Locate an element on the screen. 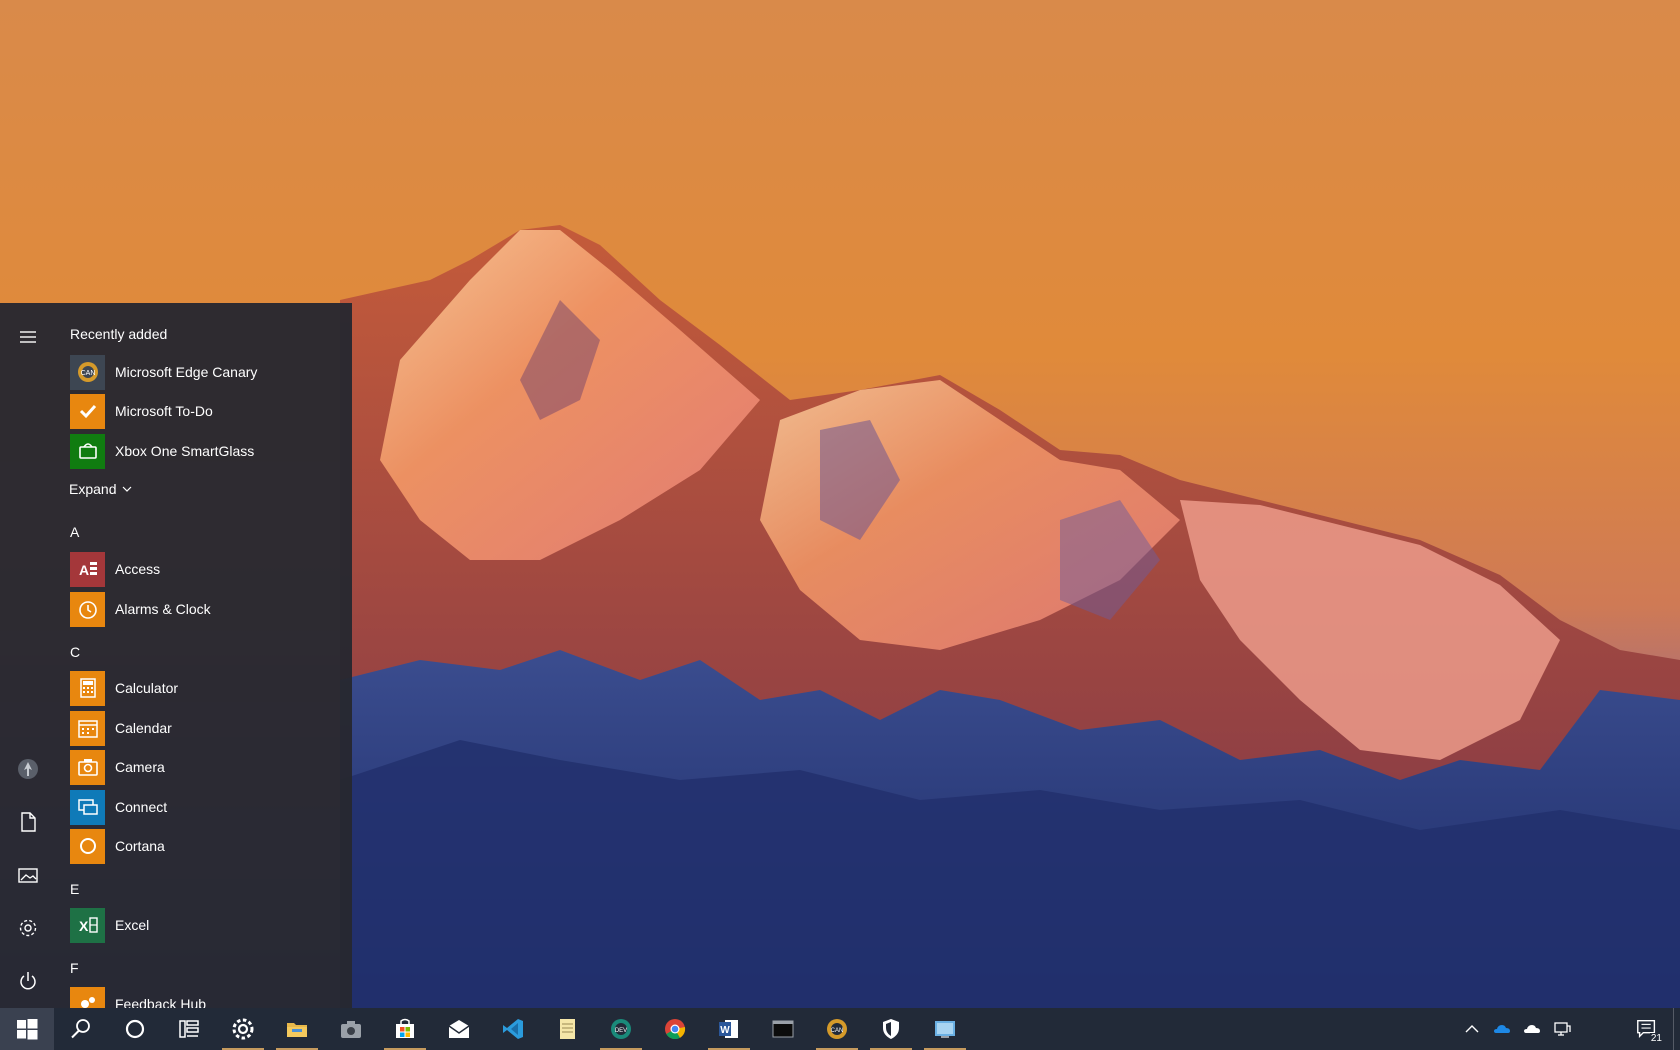 The width and height of the screenshot is (1680, 1050). app-label: Calculator is located at coordinates (147, 688).